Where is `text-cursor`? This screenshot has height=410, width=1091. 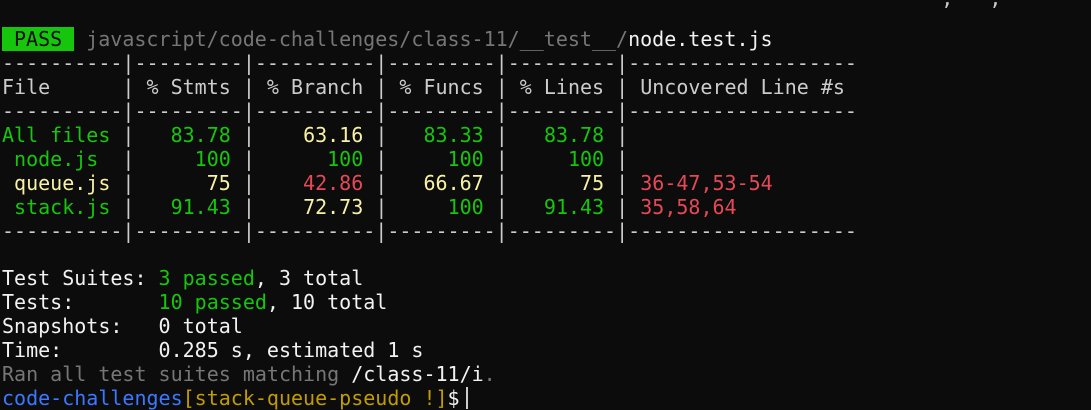 text-cursor is located at coordinates (466, 398).